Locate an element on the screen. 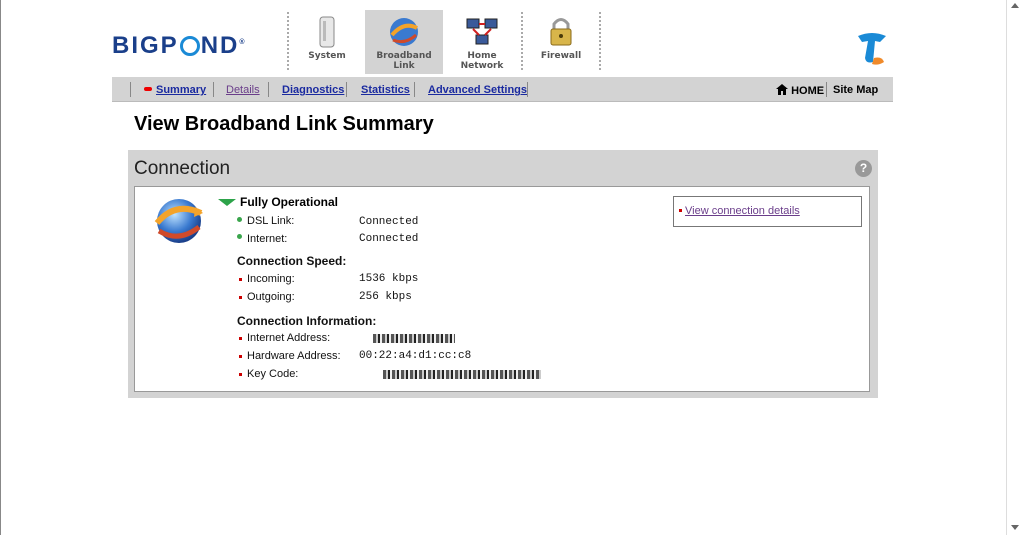 The height and width of the screenshot is (535, 1022). incoming-label: Incoming: is located at coordinates (271, 279).